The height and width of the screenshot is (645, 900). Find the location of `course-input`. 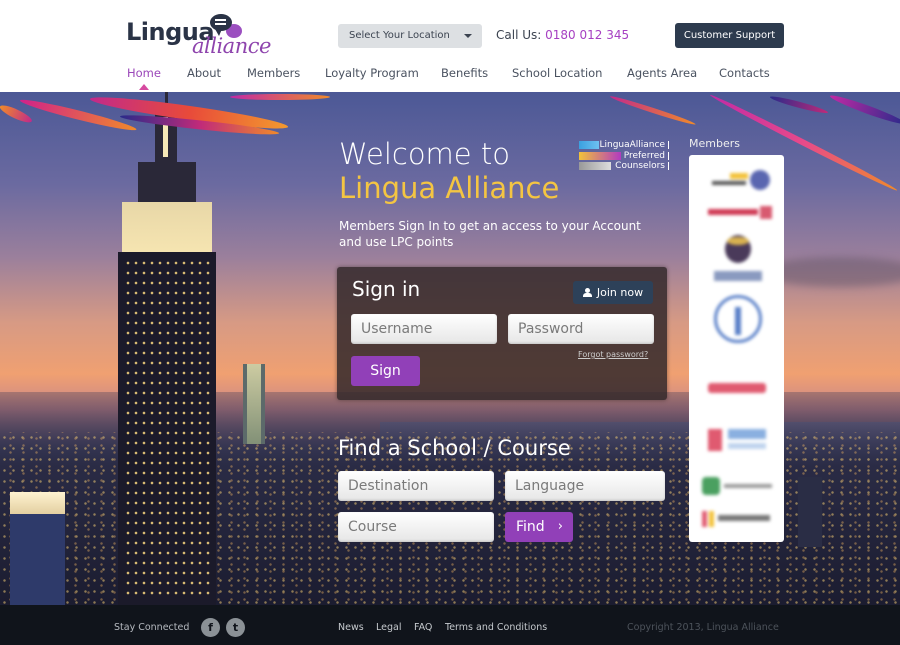

course-input is located at coordinates (416, 527).